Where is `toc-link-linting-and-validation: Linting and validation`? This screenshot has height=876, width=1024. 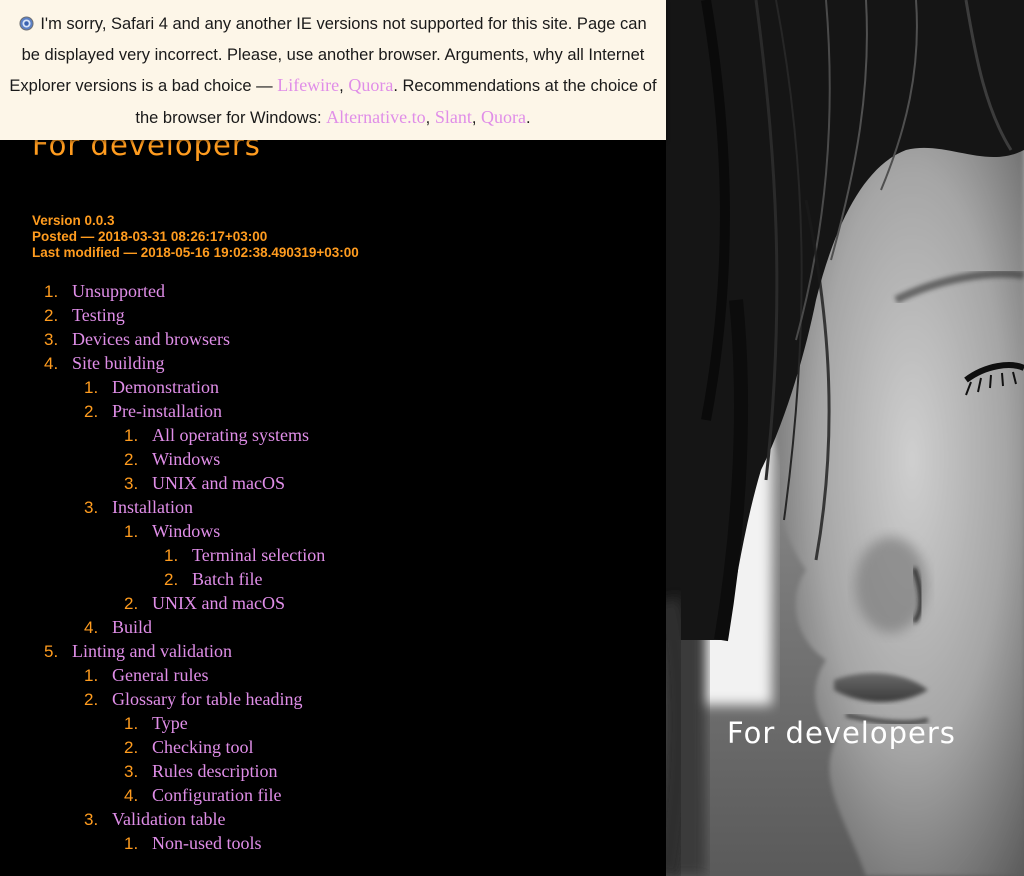
toc-link-linting-and-validation: Linting and validation is located at coordinates (152, 651).